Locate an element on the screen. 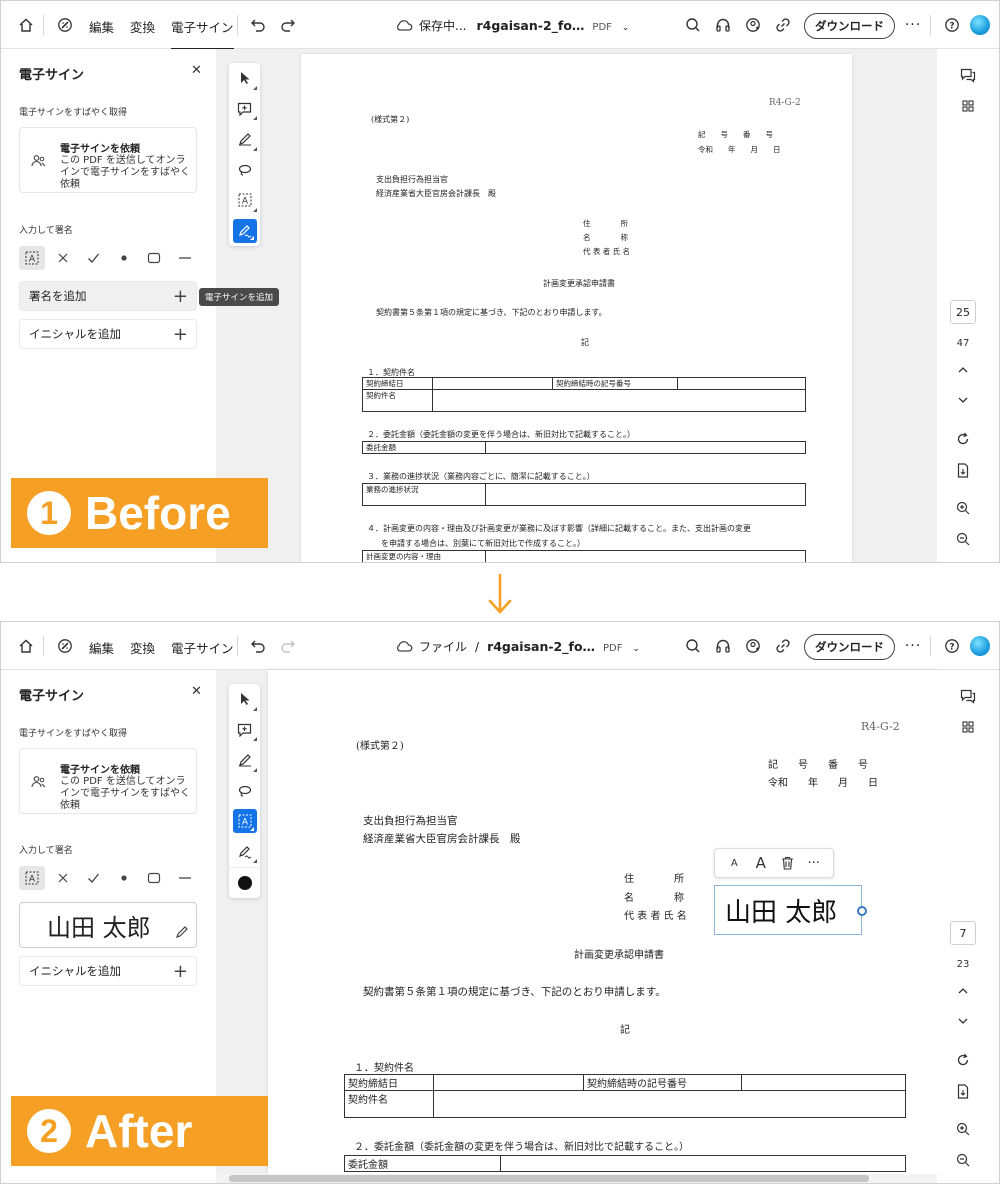 This screenshot has height=1184, width=1000. pencil-icon is located at coordinates (182, 931).